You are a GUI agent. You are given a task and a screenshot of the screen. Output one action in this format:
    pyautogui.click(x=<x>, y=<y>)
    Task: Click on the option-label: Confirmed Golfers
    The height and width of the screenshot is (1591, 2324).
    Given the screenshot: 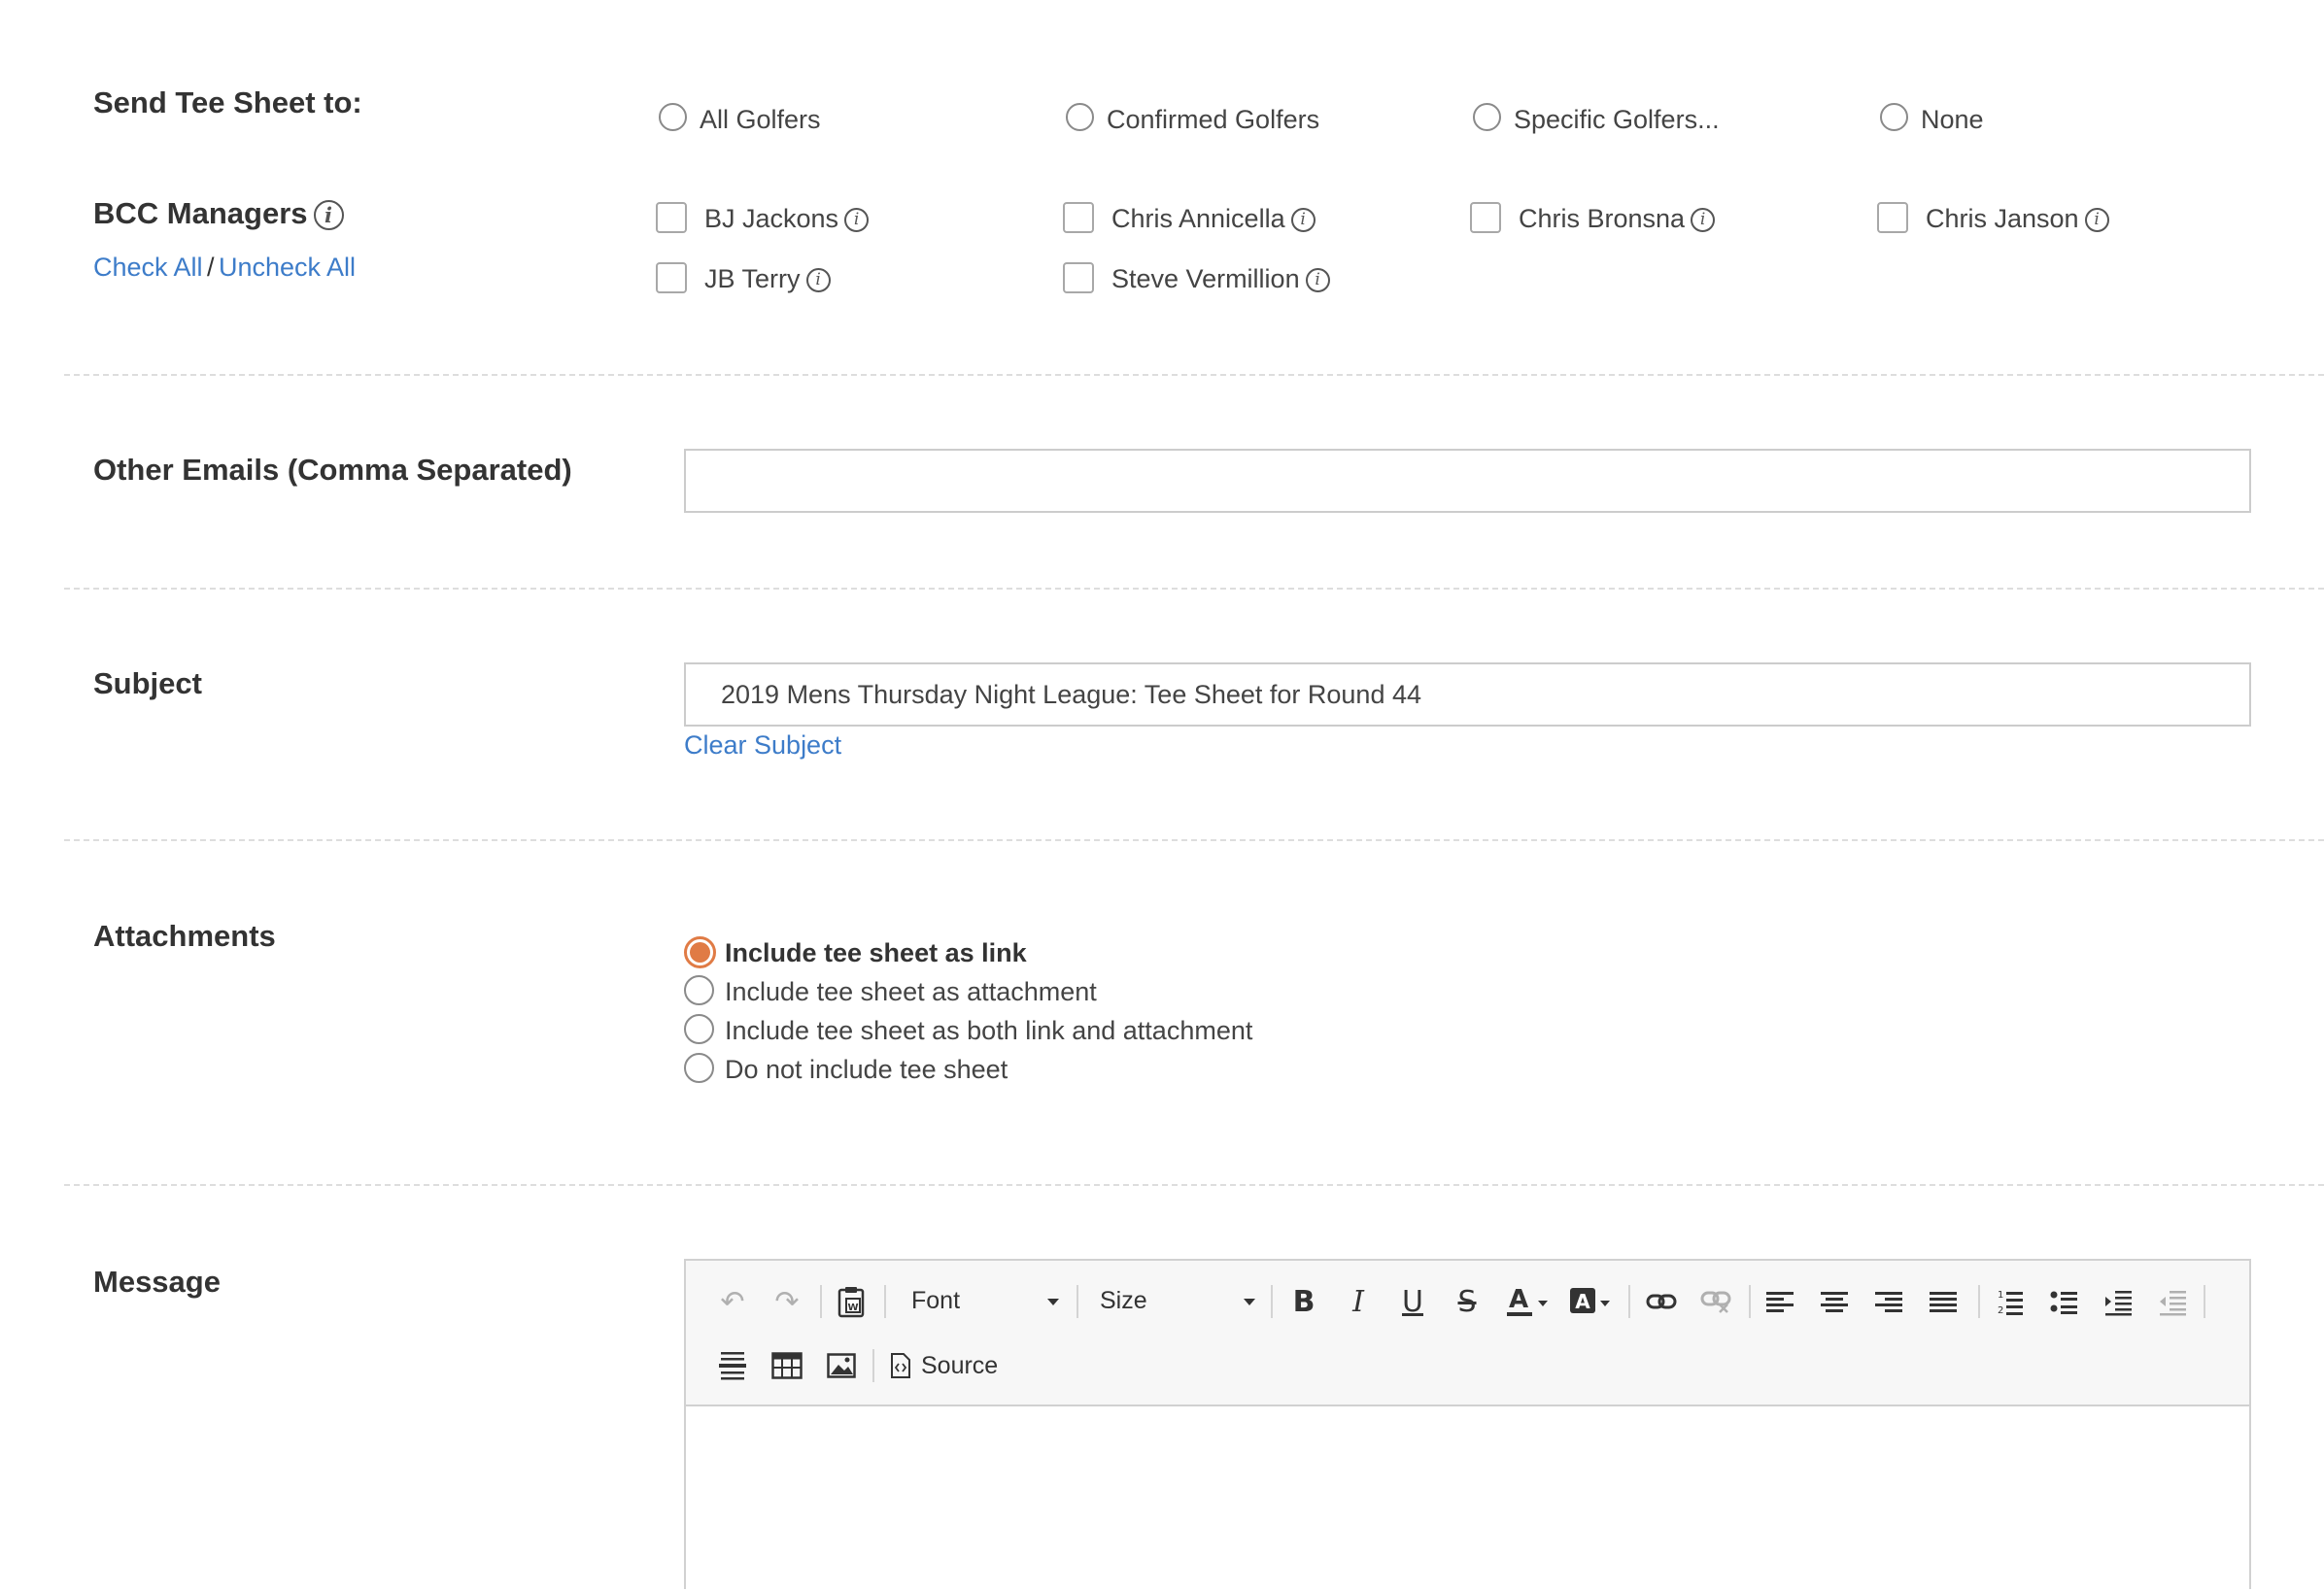 What is the action you would take?
    pyautogui.click(x=1214, y=119)
    